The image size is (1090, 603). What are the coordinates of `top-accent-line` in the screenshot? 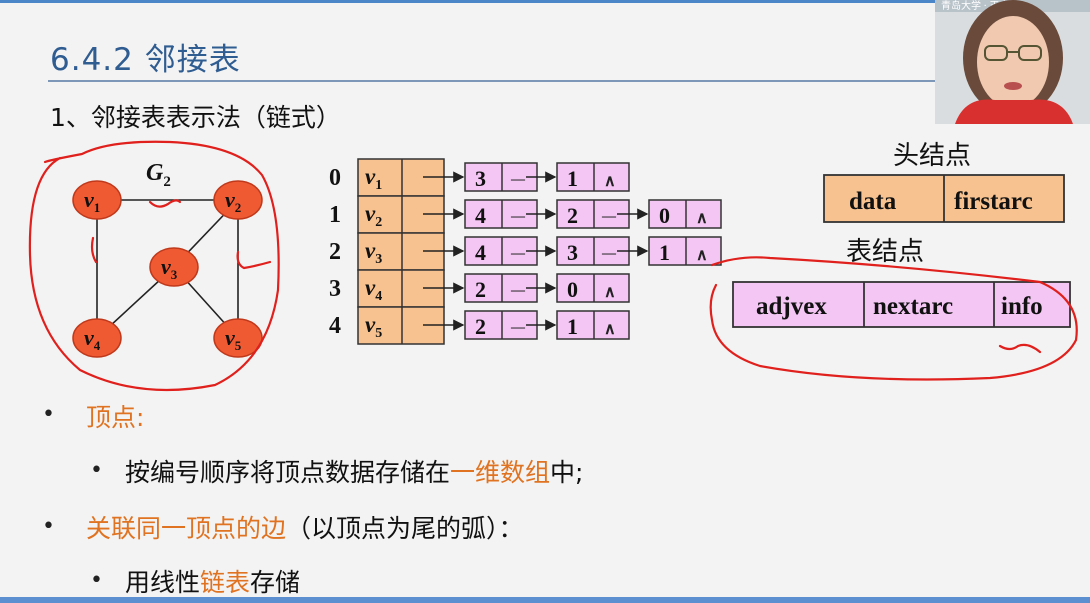 It's located at (545, 1).